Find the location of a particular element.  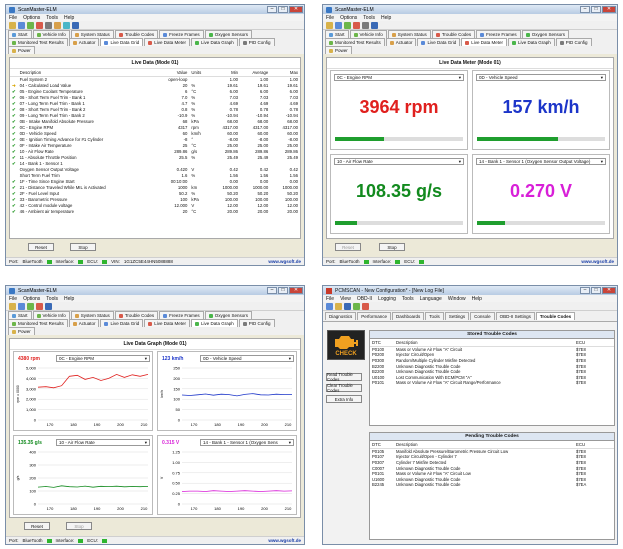

menu-view: View is located at coordinates (345, 299).